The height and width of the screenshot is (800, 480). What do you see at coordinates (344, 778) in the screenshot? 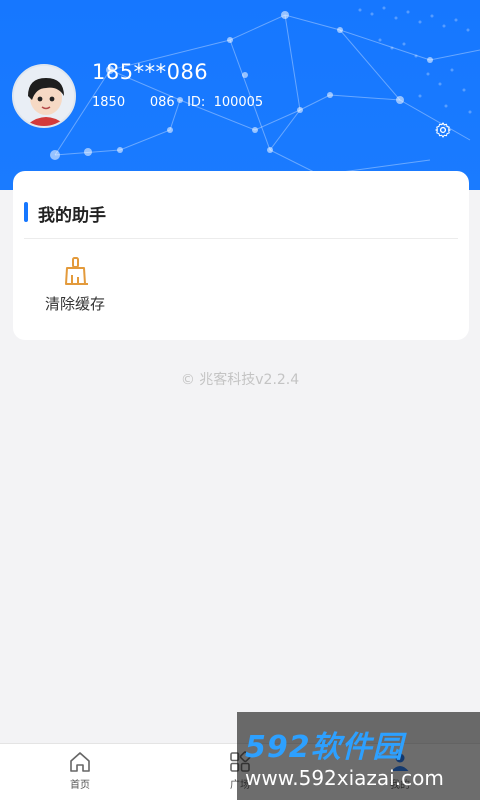
I see `watermark-url: www.592xiazai.com` at bounding box center [344, 778].